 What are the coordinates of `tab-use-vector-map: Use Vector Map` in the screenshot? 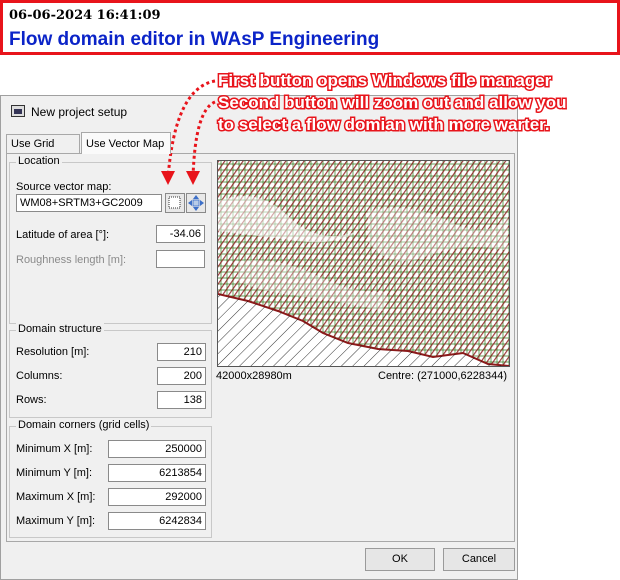 It's located at (126, 143).